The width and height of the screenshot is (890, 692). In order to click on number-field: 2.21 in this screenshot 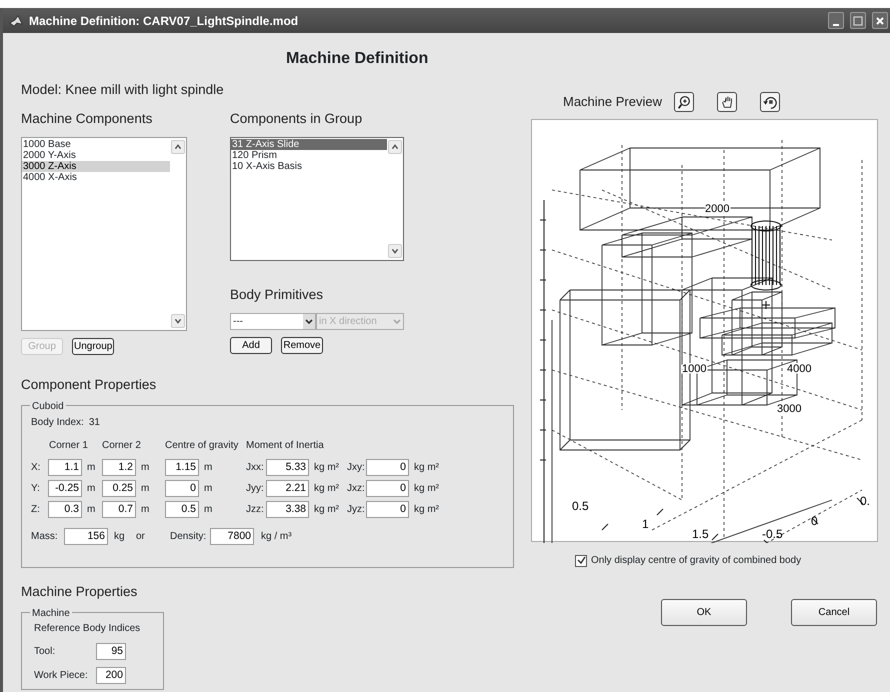, I will do `click(287, 488)`.